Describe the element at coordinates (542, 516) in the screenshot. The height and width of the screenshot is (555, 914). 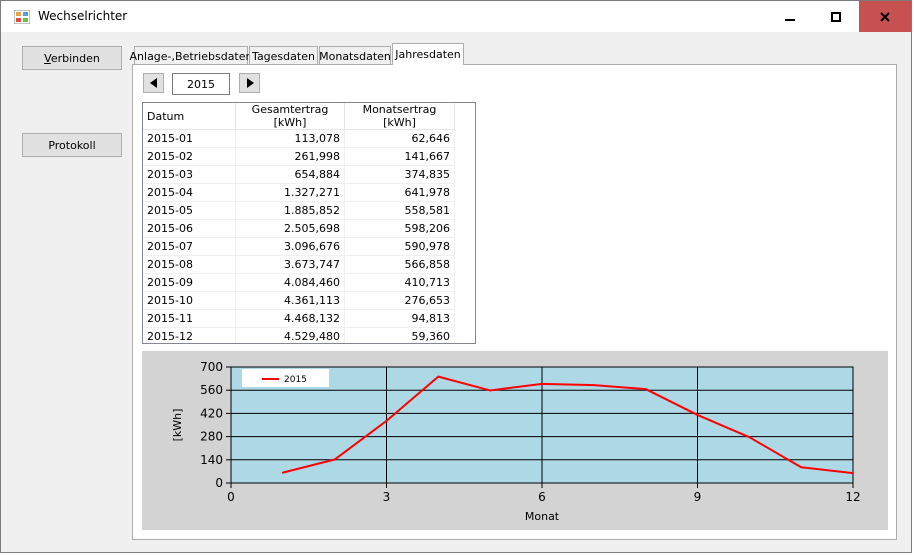
I see `x-axis-label: Monat` at that location.